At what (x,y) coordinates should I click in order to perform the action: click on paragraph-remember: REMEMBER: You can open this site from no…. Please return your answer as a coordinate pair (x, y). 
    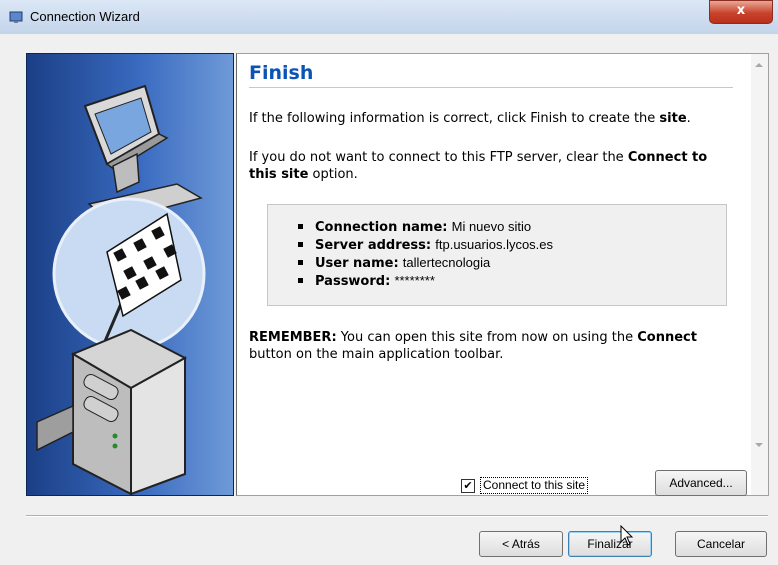
    Looking at the image, I should click on (493, 346).